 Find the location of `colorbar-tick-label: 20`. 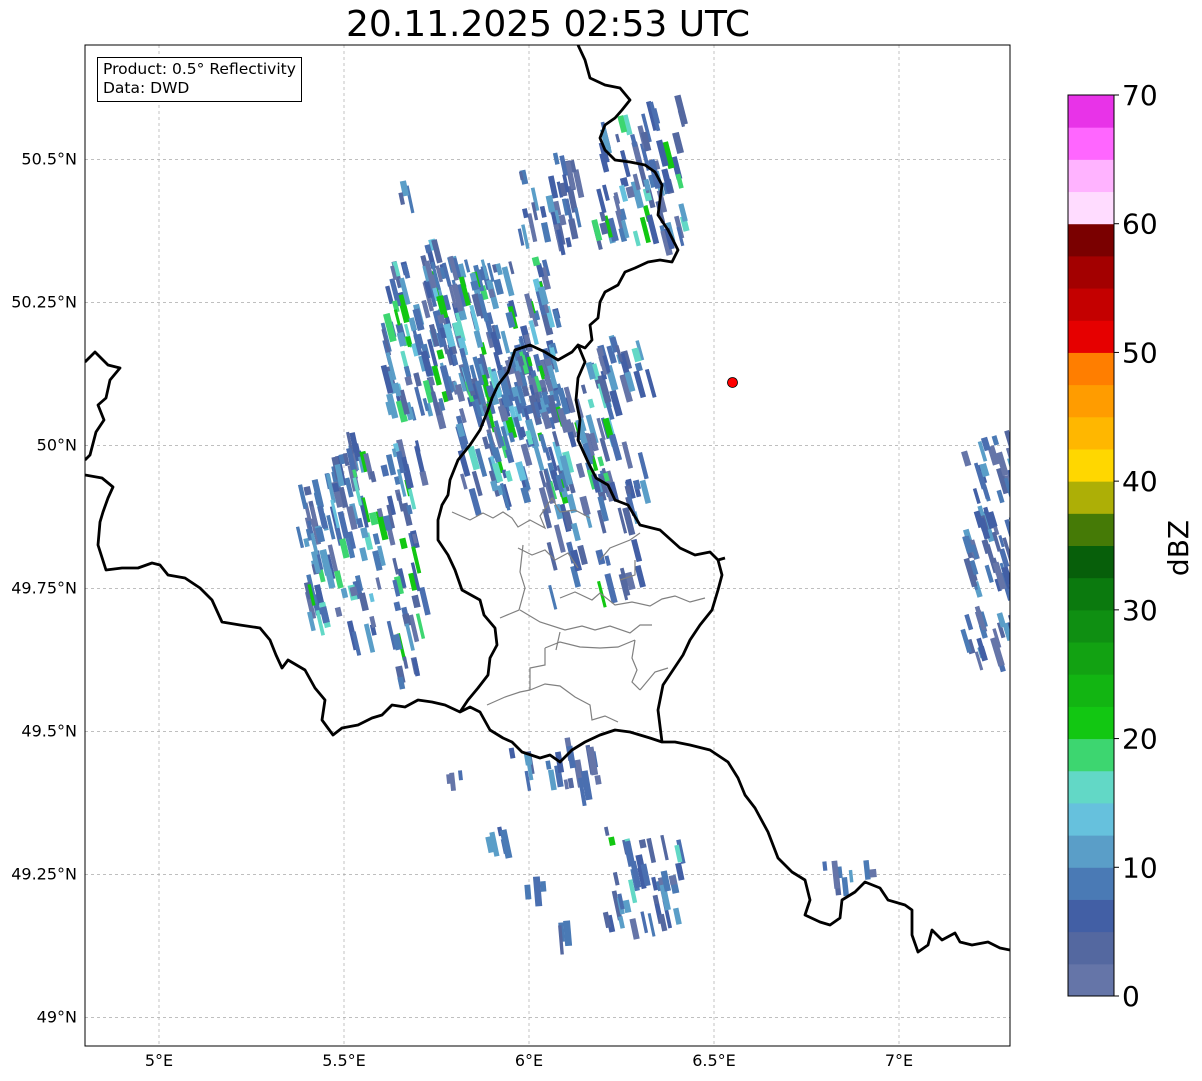

colorbar-tick-label: 20 is located at coordinates (1140, 739).